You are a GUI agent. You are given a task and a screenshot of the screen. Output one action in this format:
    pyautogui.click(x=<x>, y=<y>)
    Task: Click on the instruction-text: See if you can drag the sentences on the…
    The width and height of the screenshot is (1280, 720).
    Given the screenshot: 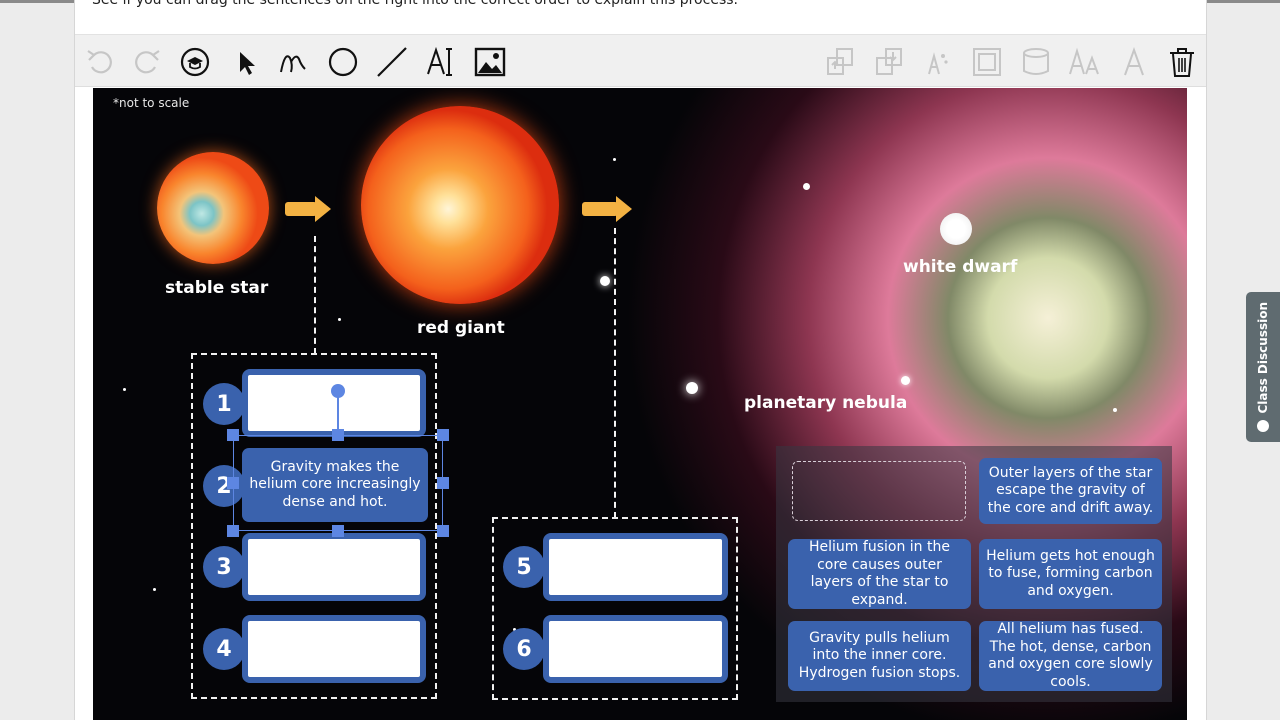 What is the action you would take?
    pyautogui.click(x=415, y=4)
    